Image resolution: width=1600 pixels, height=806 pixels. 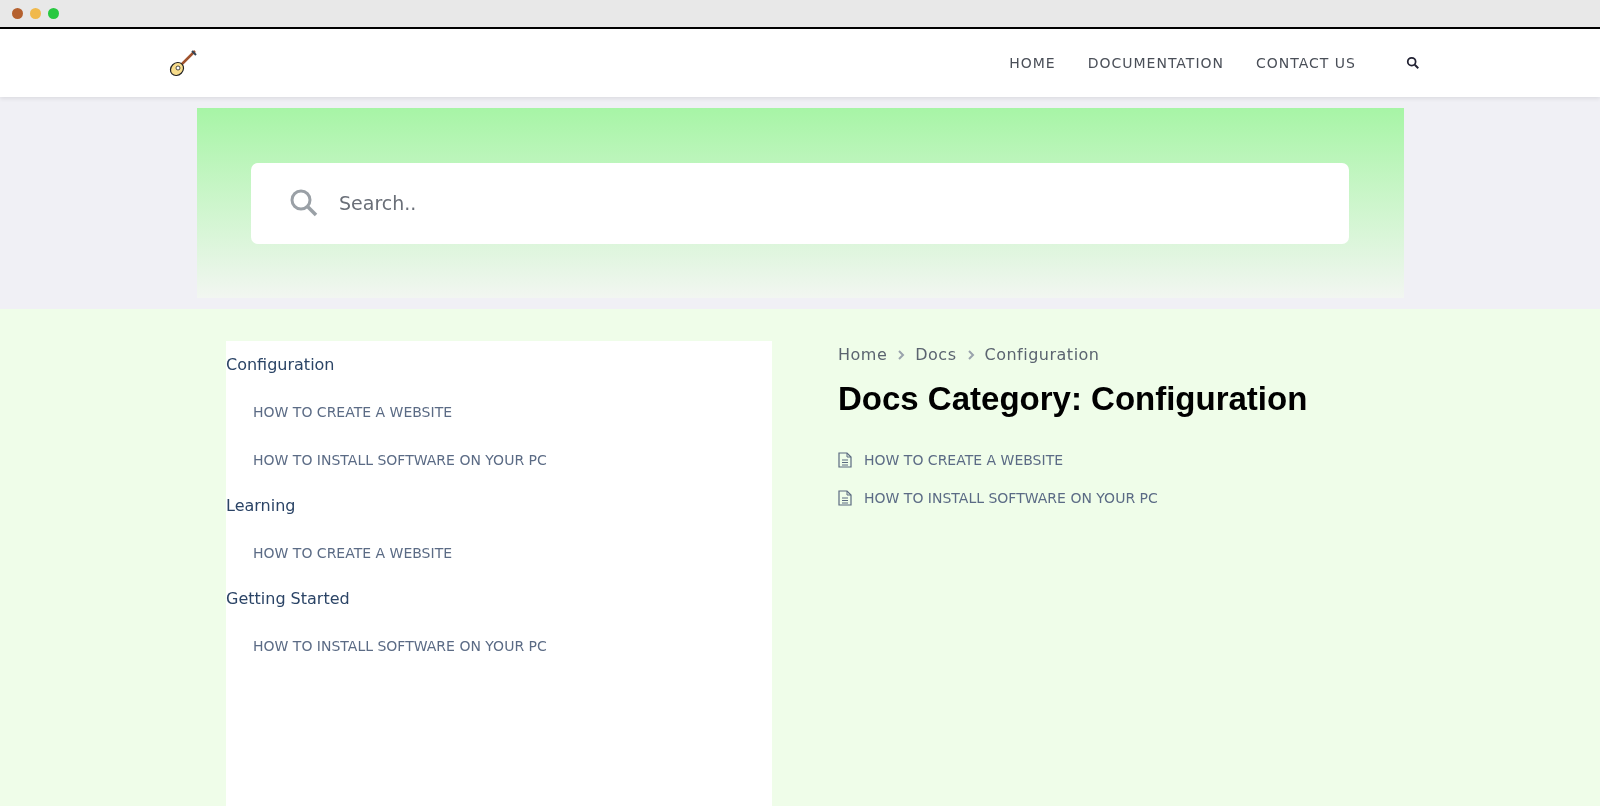 I want to click on close-dot-icon, so click(x=17, y=13).